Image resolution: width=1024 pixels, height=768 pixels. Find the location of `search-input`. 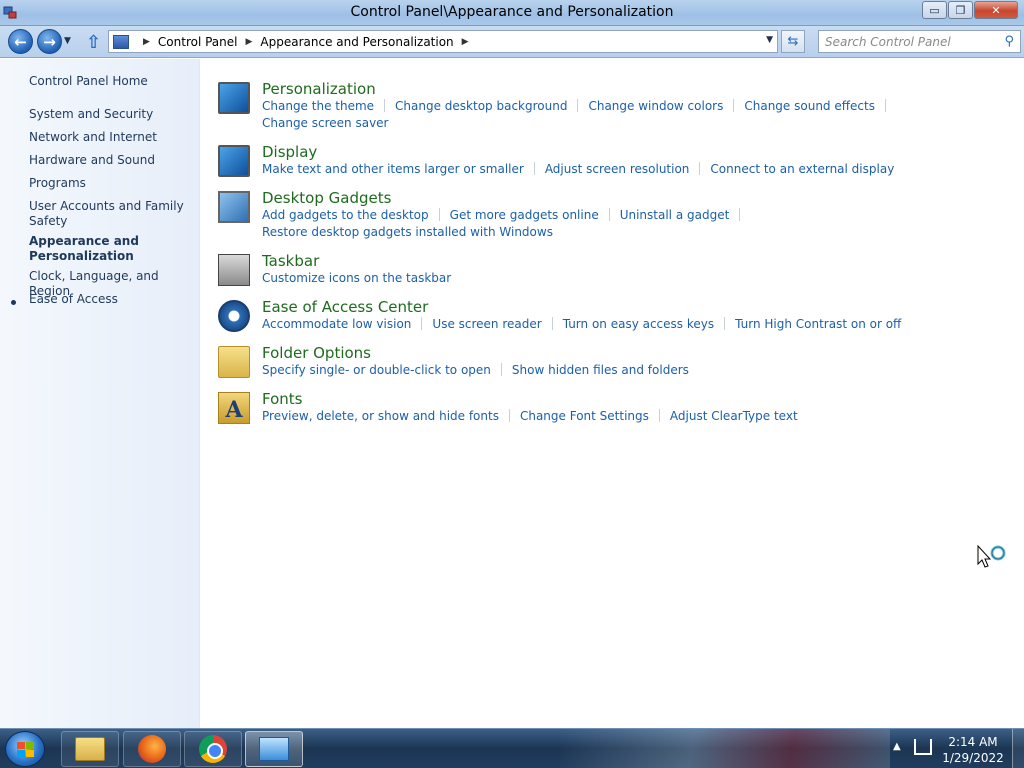

search-input is located at coordinates (910, 41).